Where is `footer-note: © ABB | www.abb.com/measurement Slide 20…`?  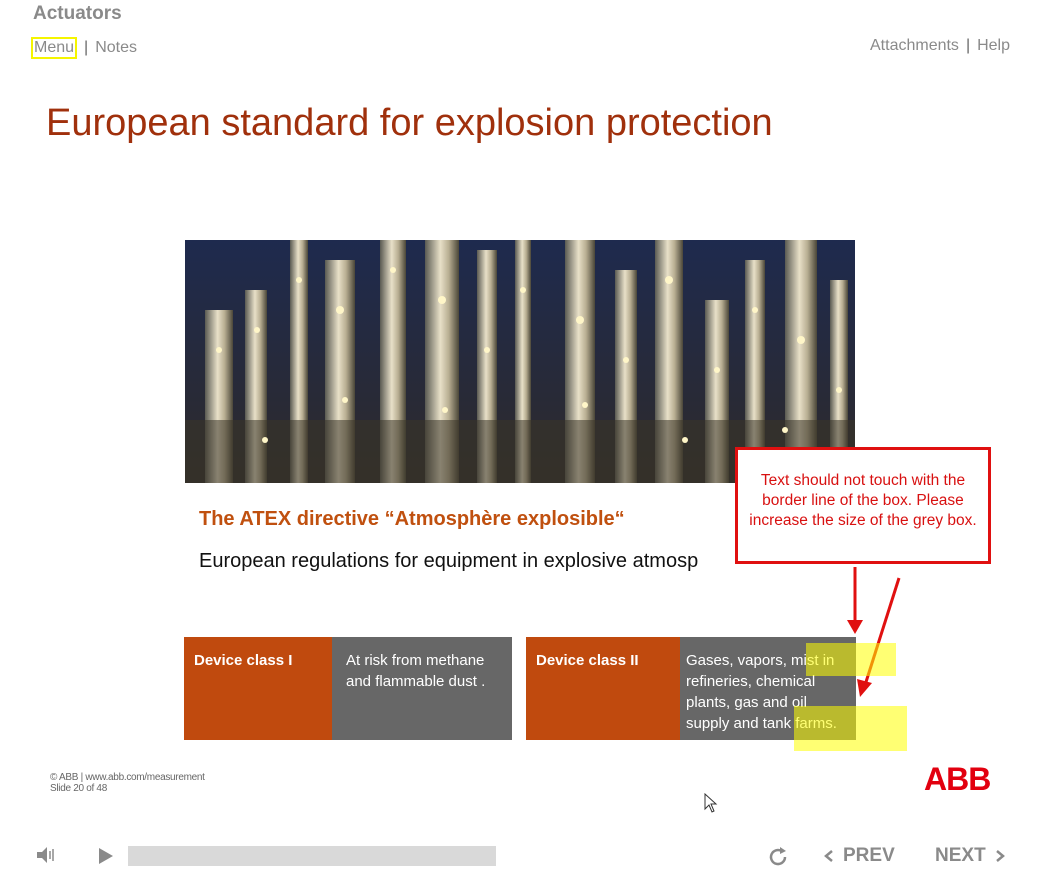
footer-note: © ABB | www.abb.com/measurement Slide 20… is located at coordinates (127, 783).